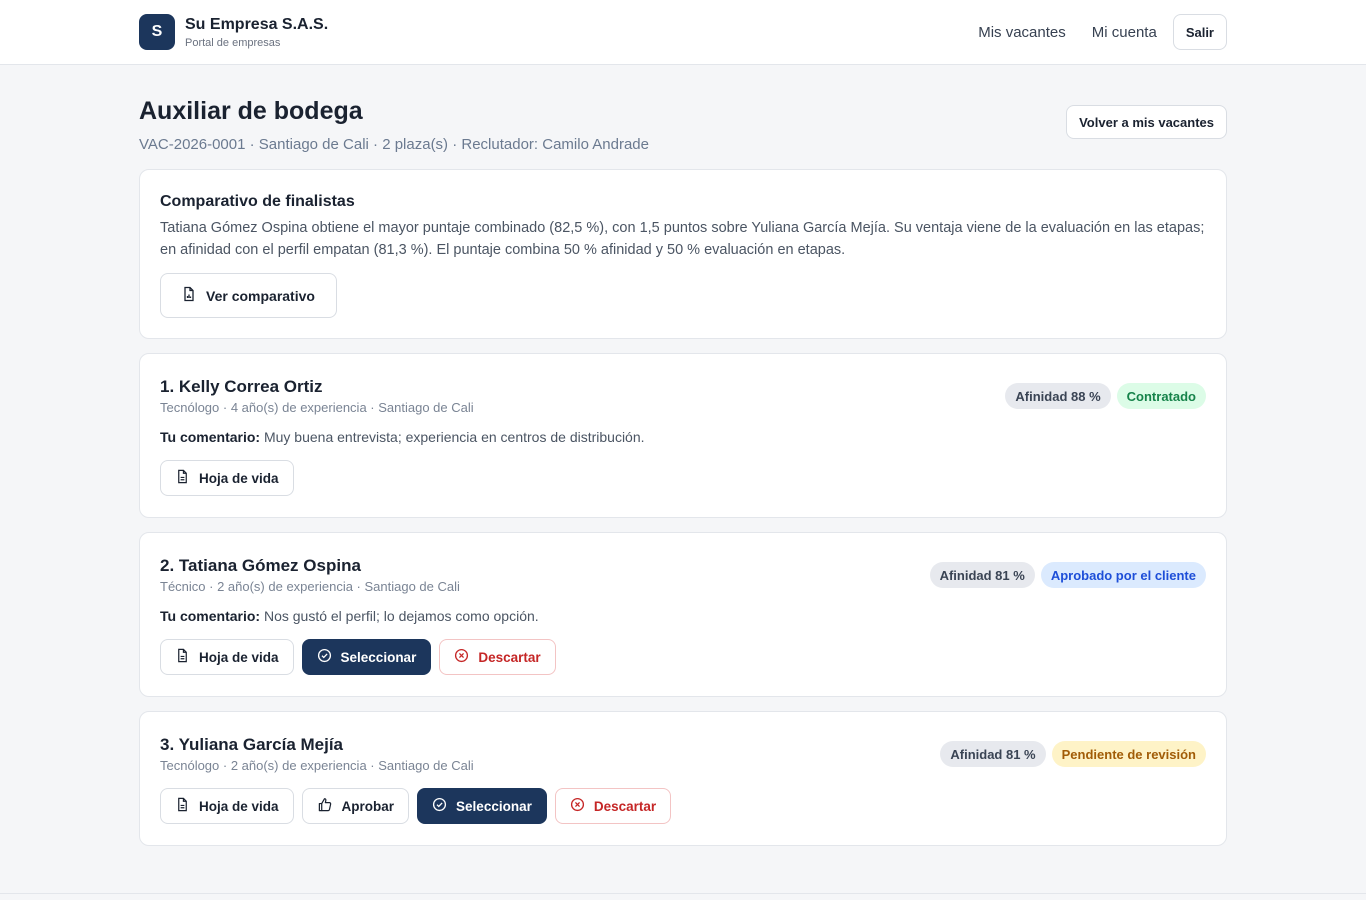  I want to click on nav-mis-vacantes: Mis vacantes, so click(1022, 32).